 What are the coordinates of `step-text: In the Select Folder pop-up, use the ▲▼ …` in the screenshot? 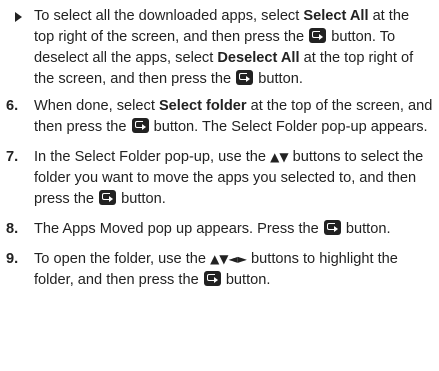 It's located at (228, 178).